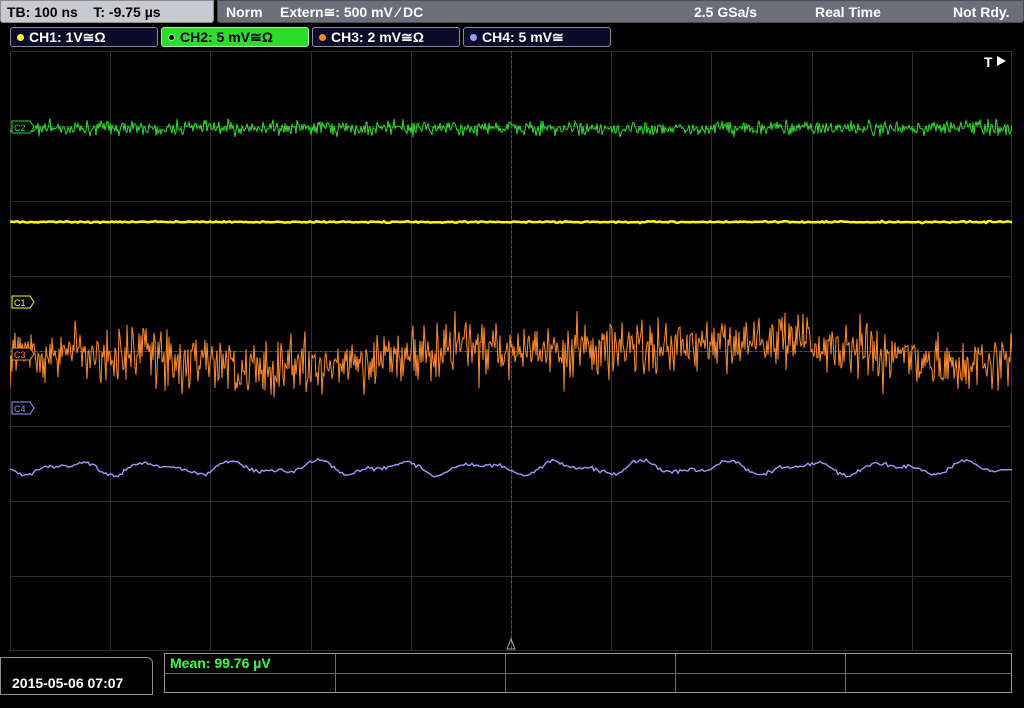 The image size is (1024, 708). I want to click on ch2-label: CH2: 5 mV≅Ω, so click(226, 37).